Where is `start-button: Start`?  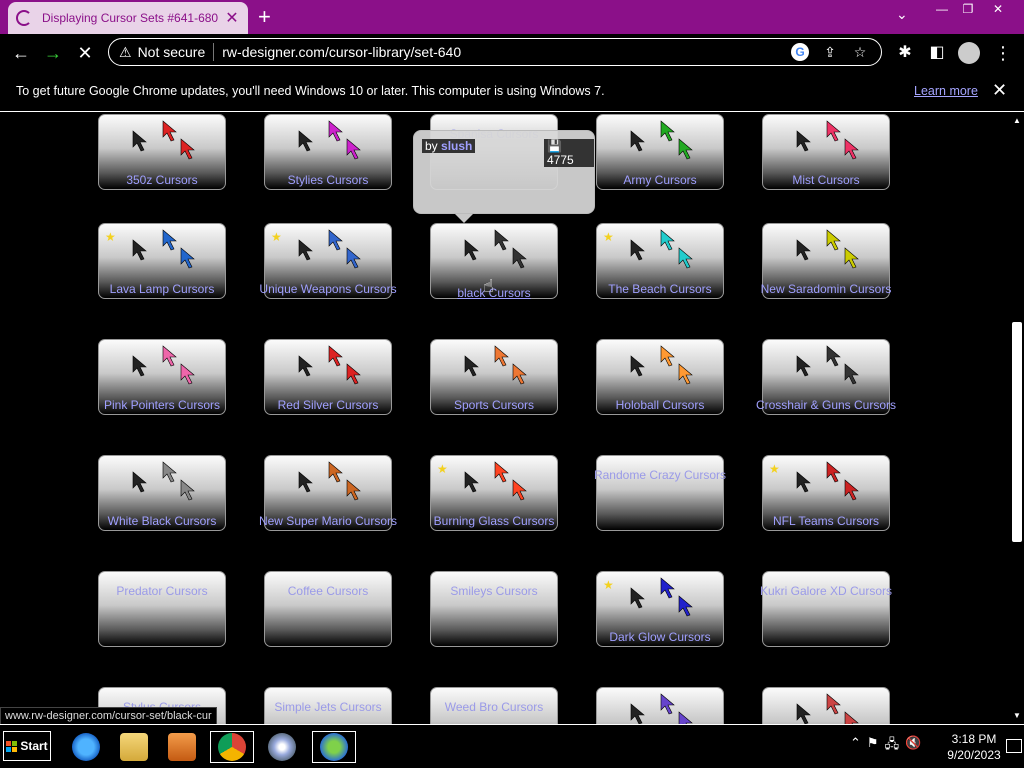
start-button: Start is located at coordinates (27, 746).